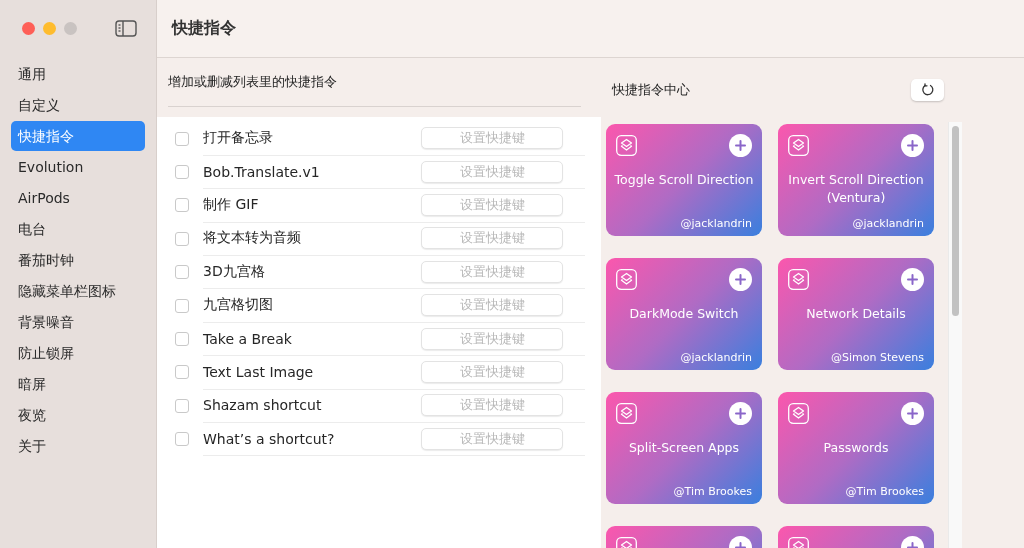 This screenshot has width=1024, height=548. I want to click on sidebar-item: Evolution, so click(78, 167).